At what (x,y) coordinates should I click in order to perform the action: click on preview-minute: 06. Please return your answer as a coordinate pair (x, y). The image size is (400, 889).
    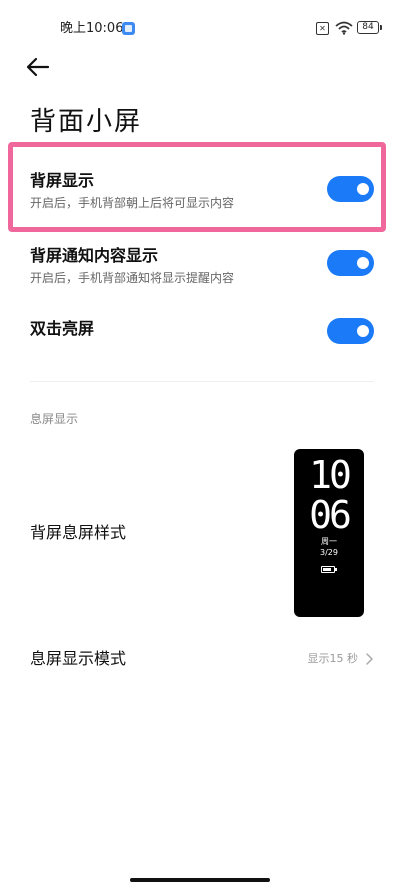
    Looking at the image, I should click on (330, 515).